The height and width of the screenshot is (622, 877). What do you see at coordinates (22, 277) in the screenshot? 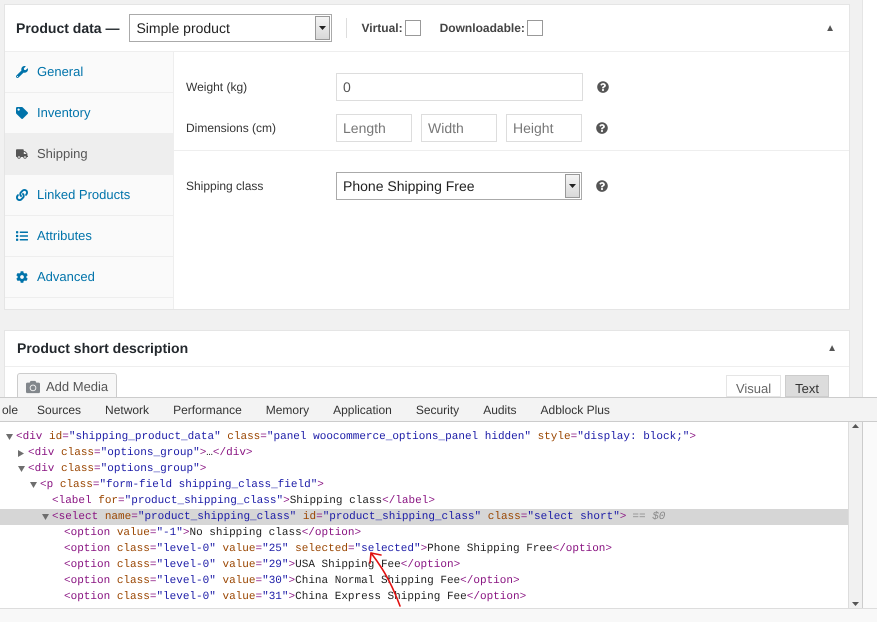
I see `gear-icon` at bounding box center [22, 277].